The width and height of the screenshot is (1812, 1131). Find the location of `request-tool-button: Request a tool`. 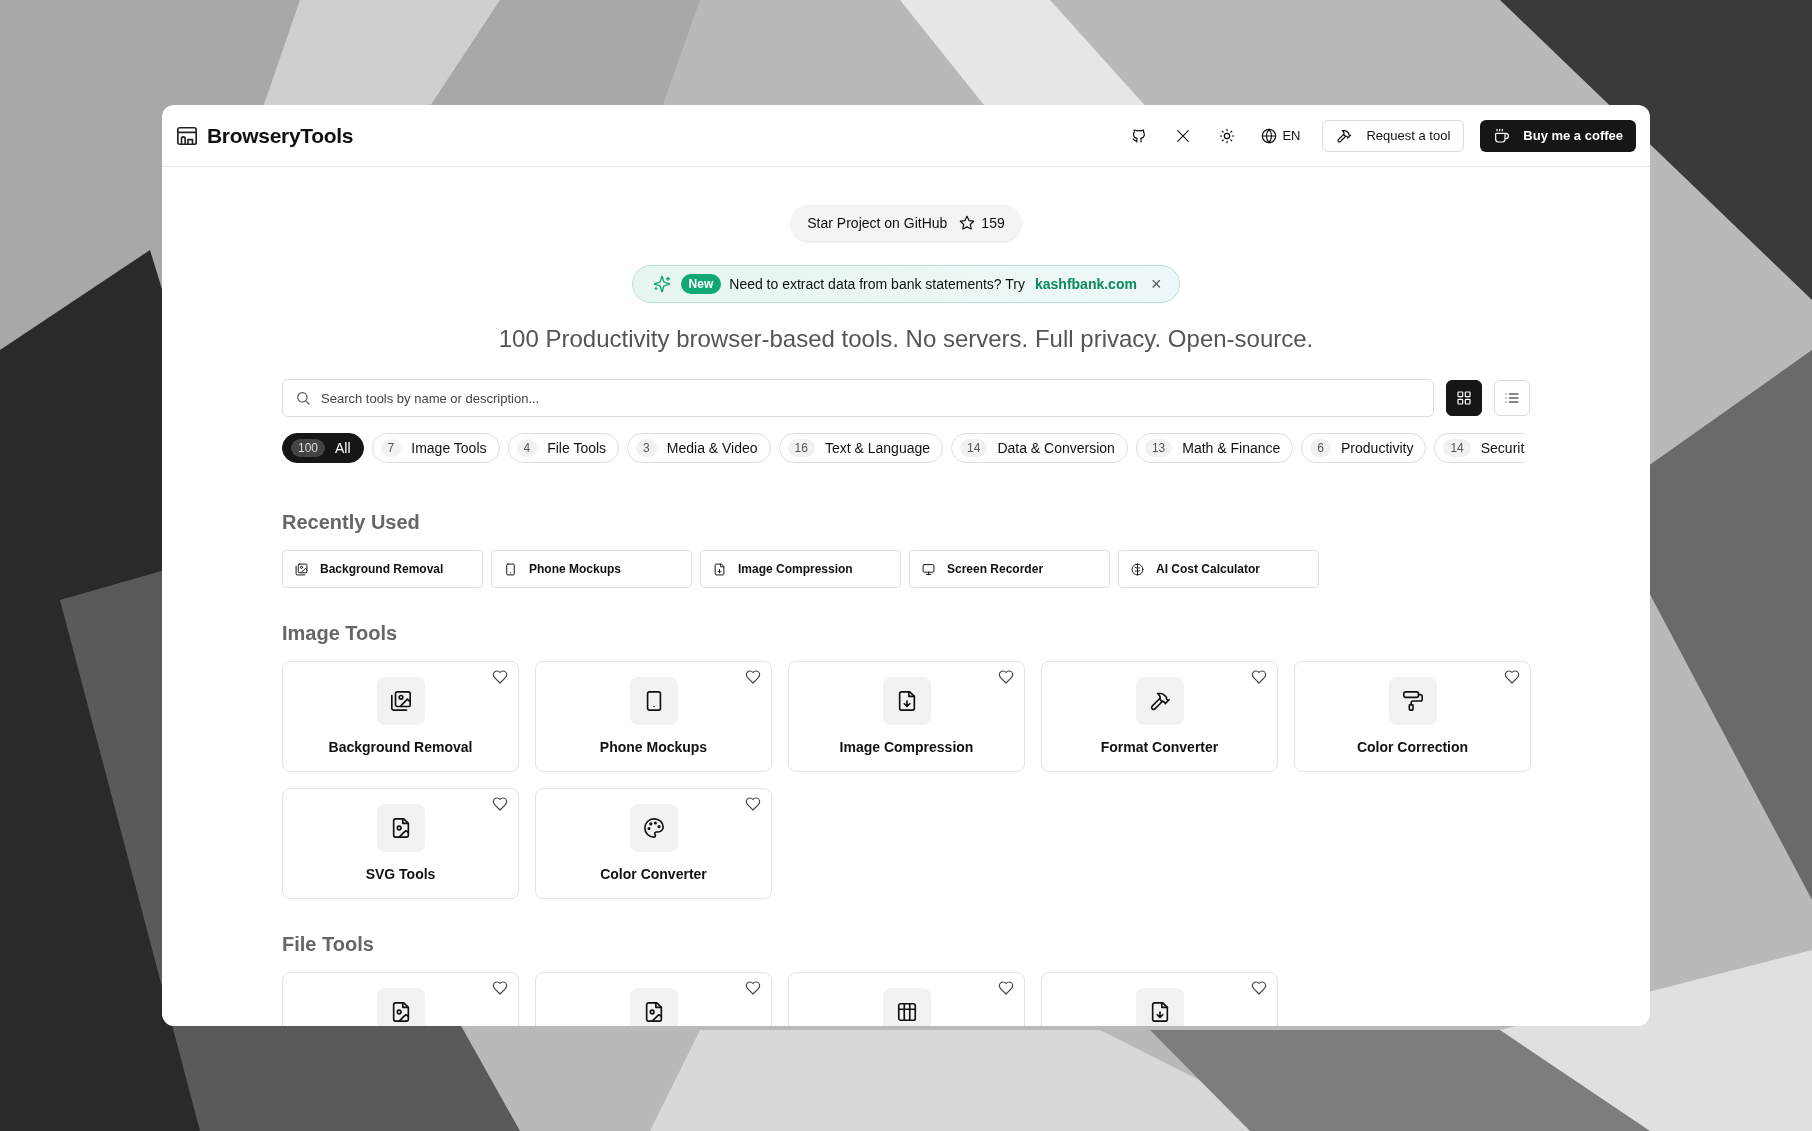

request-tool-button: Request a tool is located at coordinates (1393, 135).